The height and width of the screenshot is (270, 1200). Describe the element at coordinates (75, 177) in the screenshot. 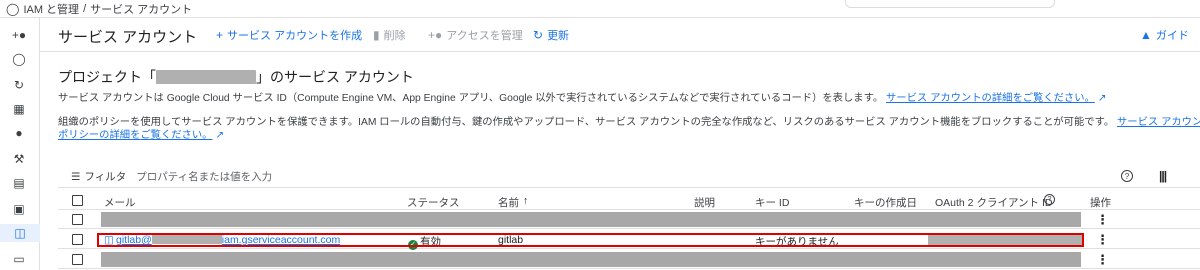

I see `filter-icon: ☰` at that location.